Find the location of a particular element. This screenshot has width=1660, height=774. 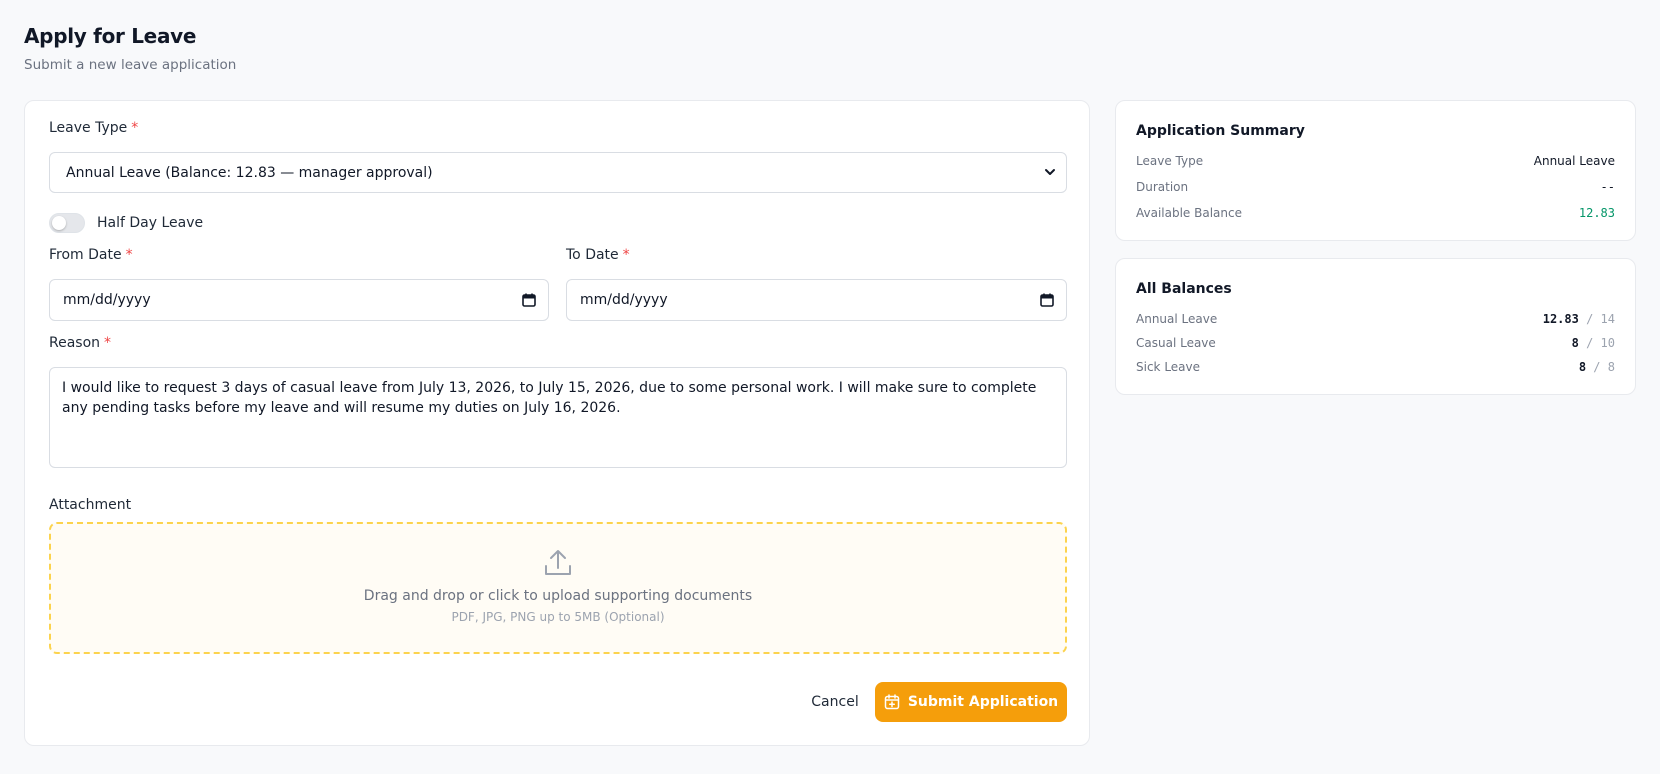

summary-row-label: Leave Type is located at coordinates (1170, 161).